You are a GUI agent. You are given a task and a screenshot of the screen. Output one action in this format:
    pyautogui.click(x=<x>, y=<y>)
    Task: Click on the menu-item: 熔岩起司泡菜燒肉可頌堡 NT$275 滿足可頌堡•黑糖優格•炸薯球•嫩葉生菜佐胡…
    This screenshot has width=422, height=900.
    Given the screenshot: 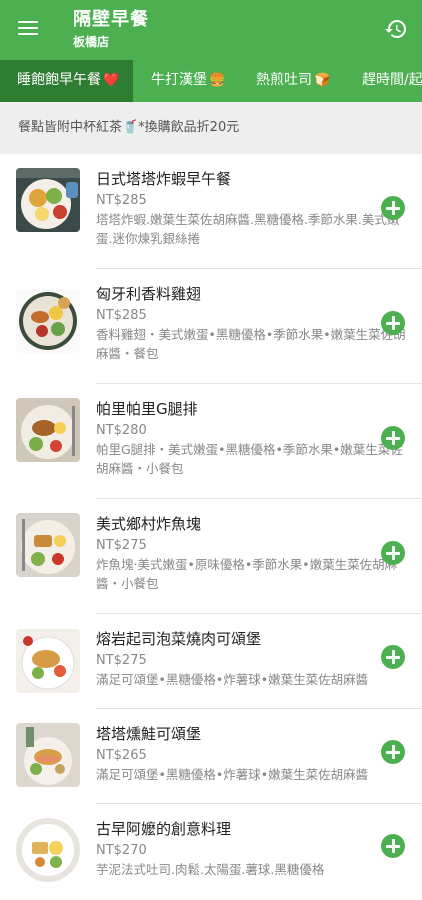 What is the action you would take?
    pyautogui.click(x=211, y=661)
    